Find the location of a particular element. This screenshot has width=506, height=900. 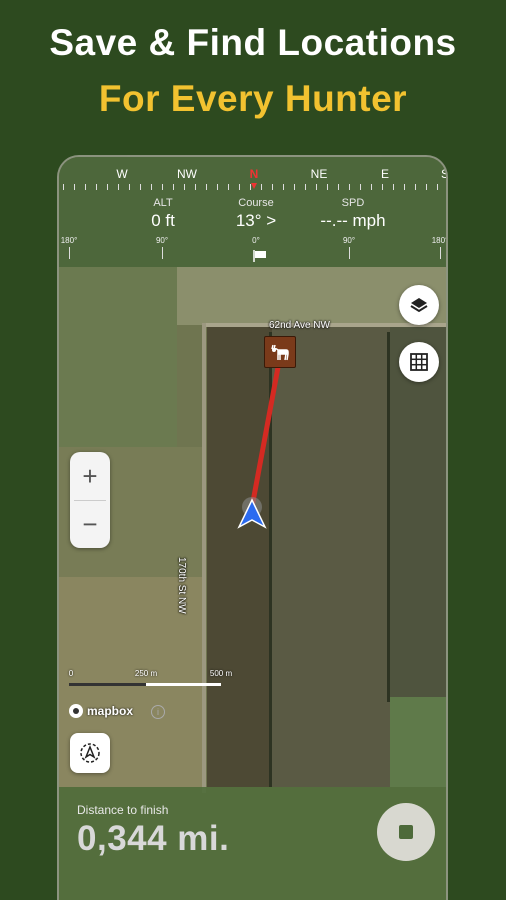

course-label: Course is located at coordinates (256, 203).